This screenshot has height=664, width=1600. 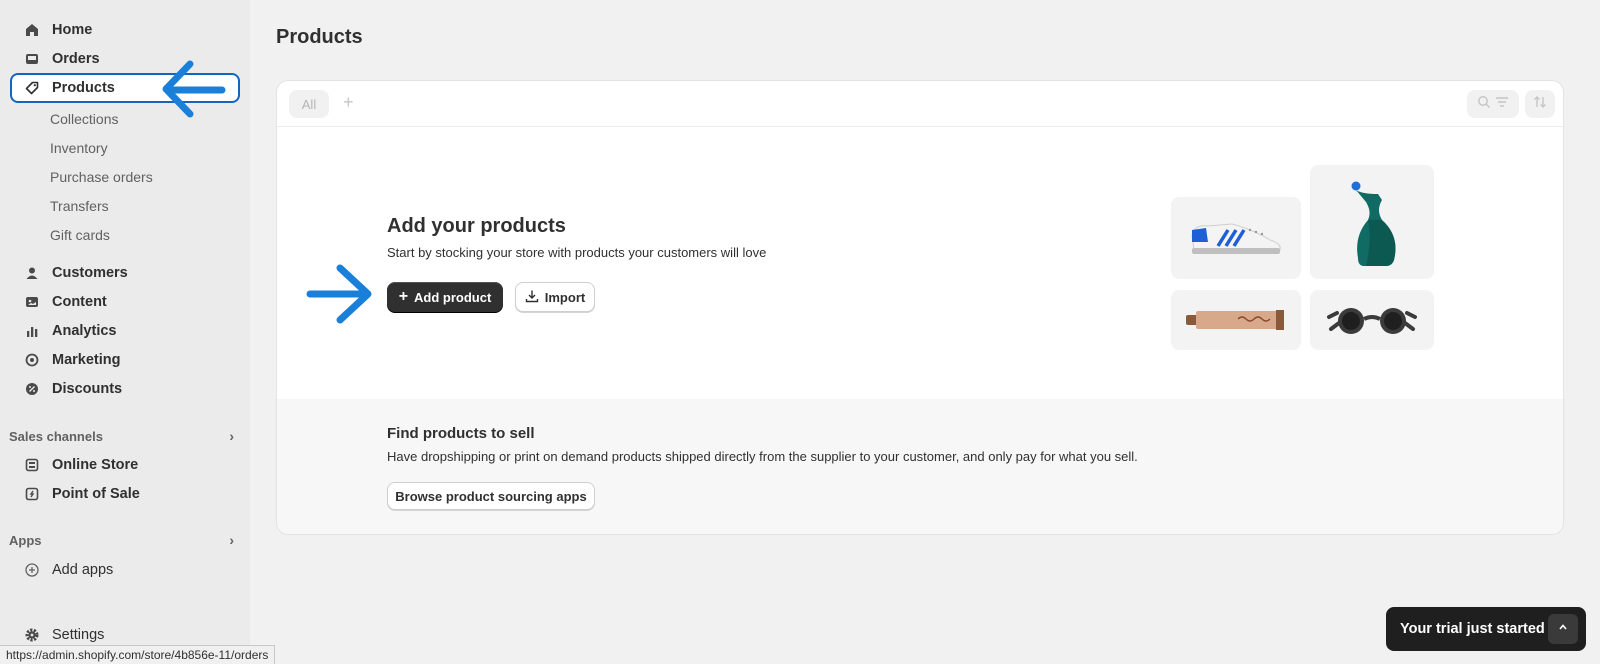 I want to click on sidebar-subitem-purchase-orders: Purchase orders, so click(x=101, y=177).